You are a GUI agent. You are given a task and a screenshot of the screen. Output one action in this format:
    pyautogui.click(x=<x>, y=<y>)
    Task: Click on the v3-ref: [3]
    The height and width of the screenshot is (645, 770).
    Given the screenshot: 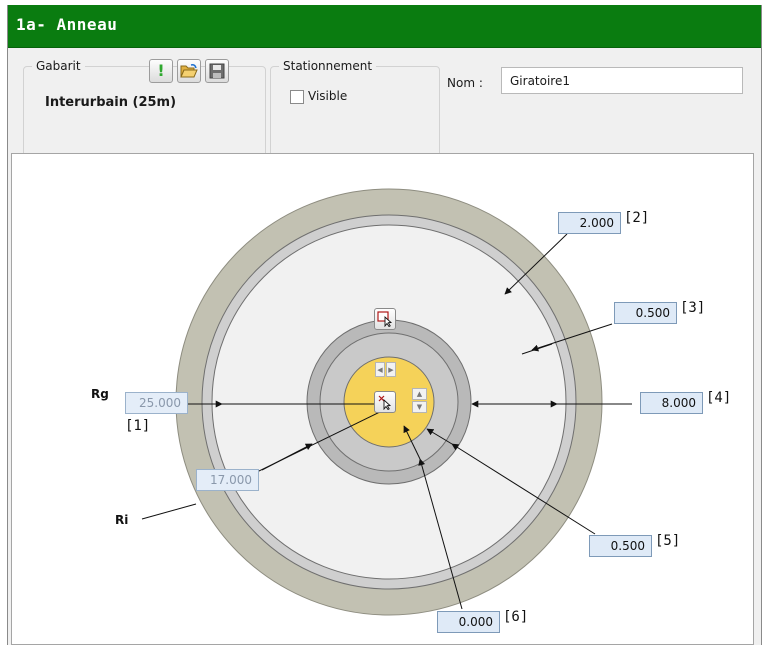 What is the action you would take?
    pyautogui.click(x=693, y=308)
    